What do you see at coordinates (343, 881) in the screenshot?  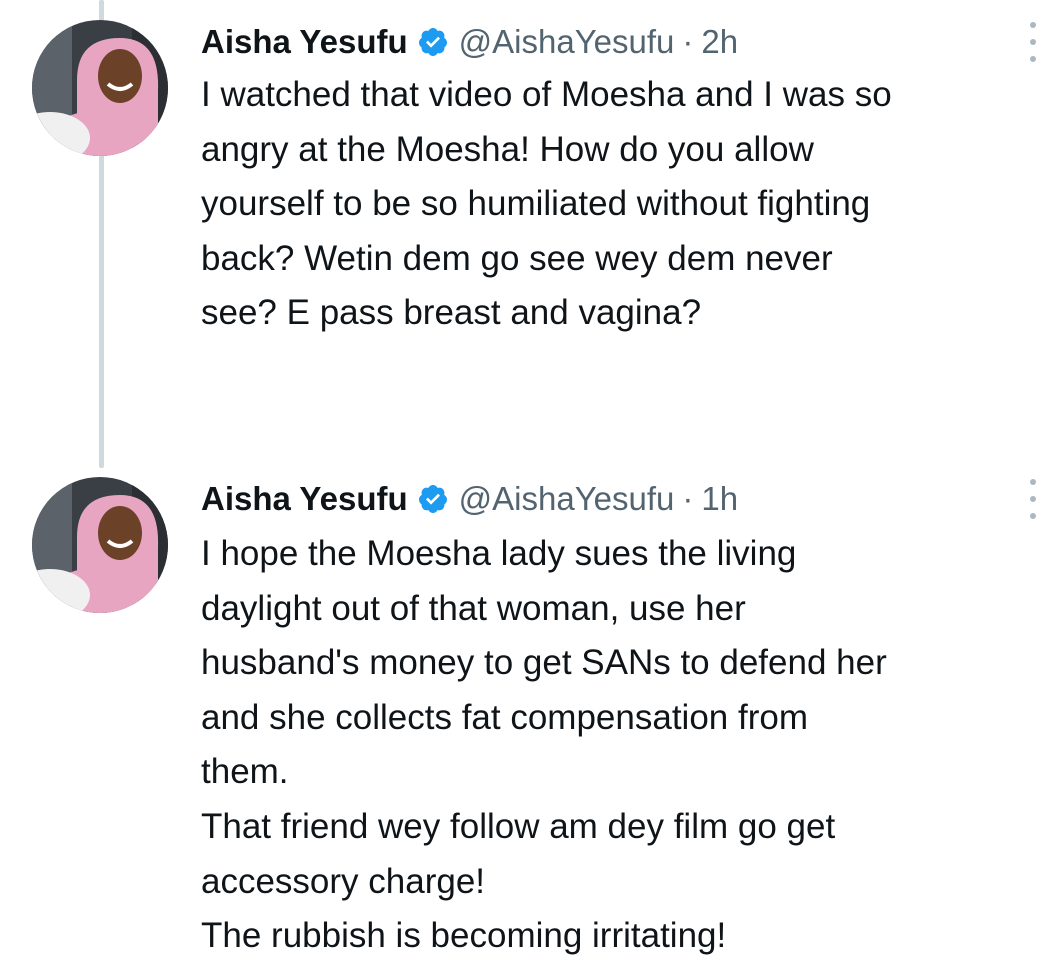 I see `tweet-text-line: accessory charge!` at bounding box center [343, 881].